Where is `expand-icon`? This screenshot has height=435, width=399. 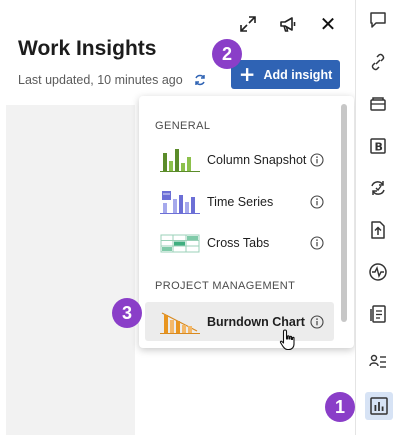
expand-icon is located at coordinates (248, 24).